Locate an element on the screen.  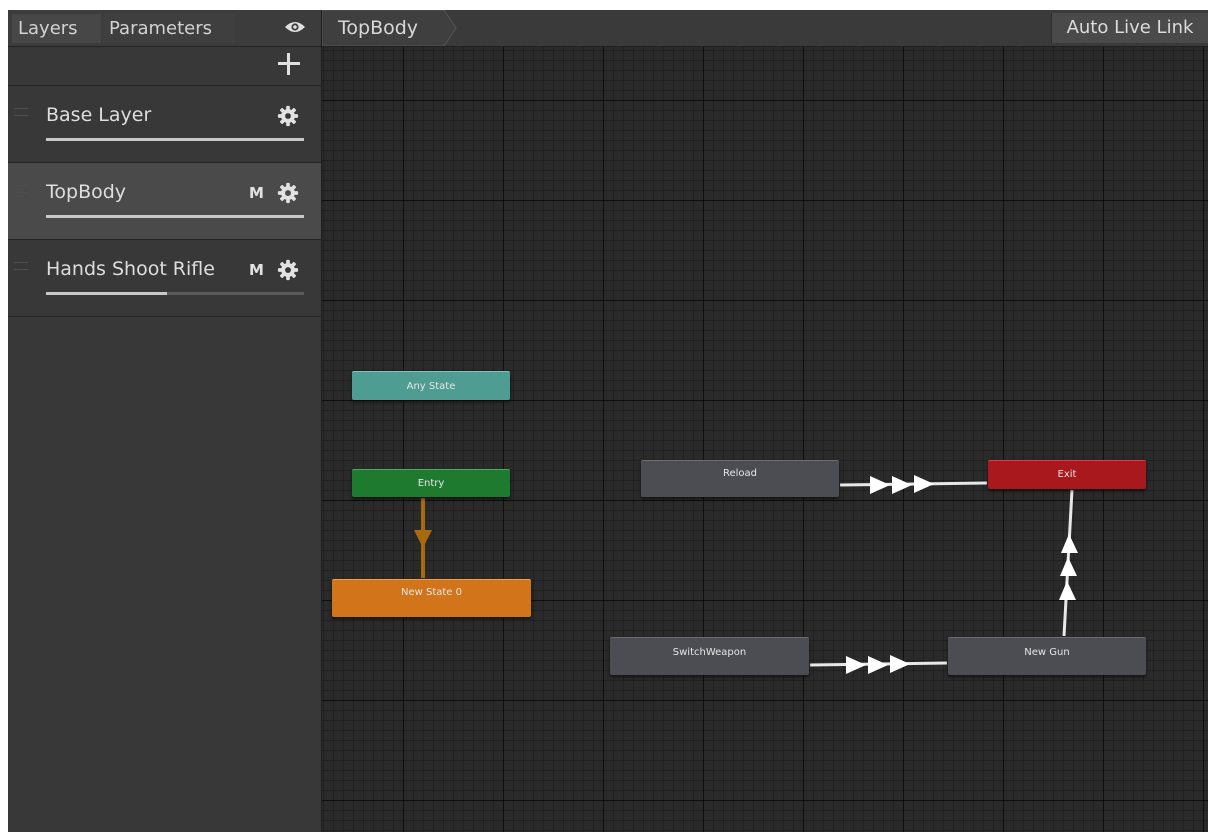
layer-name: TopBody is located at coordinates (86, 192).